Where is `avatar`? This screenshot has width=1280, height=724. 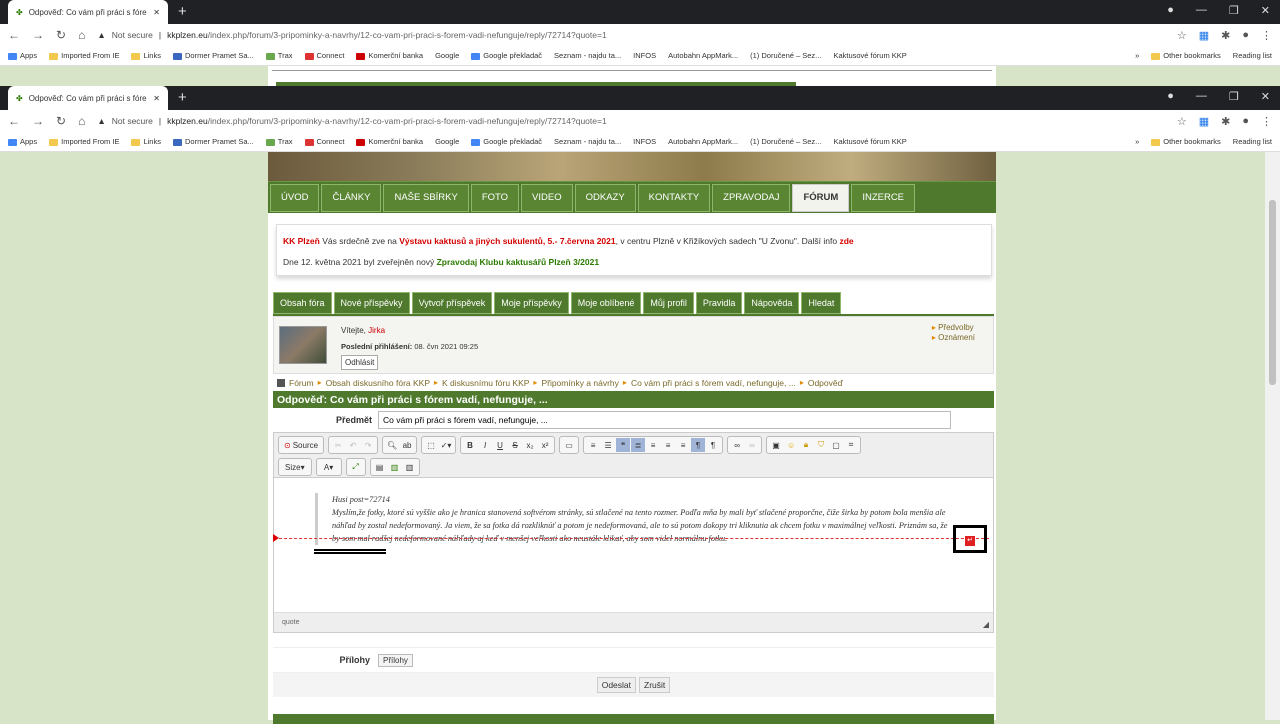
avatar is located at coordinates (303, 345).